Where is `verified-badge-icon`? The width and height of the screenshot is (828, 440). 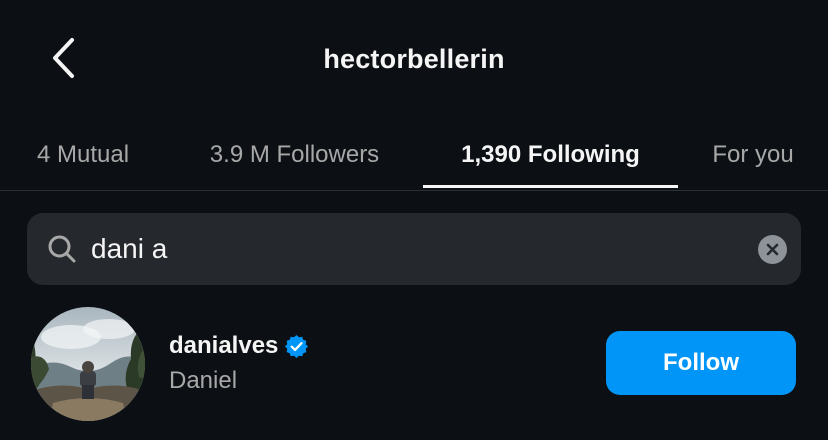 verified-badge-icon is located at coordinates (297, 346).